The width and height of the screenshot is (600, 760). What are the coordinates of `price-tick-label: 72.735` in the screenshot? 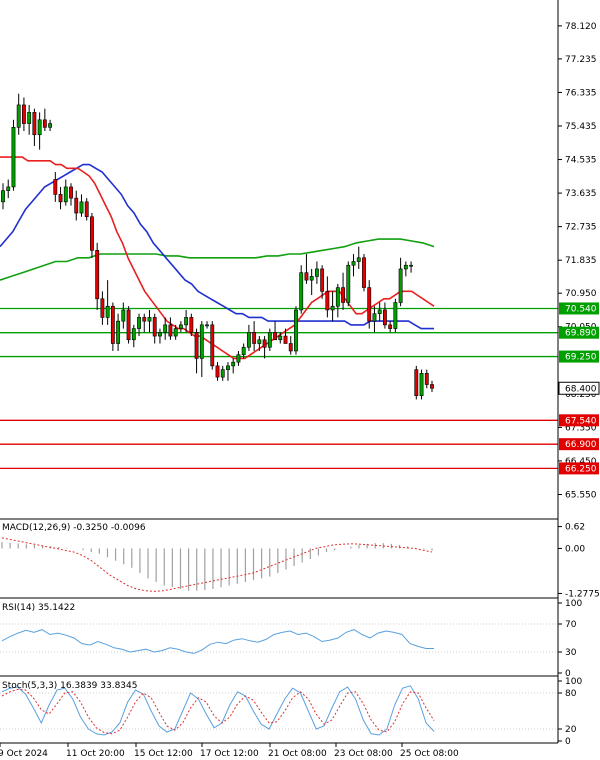 It's located at (581, 228).